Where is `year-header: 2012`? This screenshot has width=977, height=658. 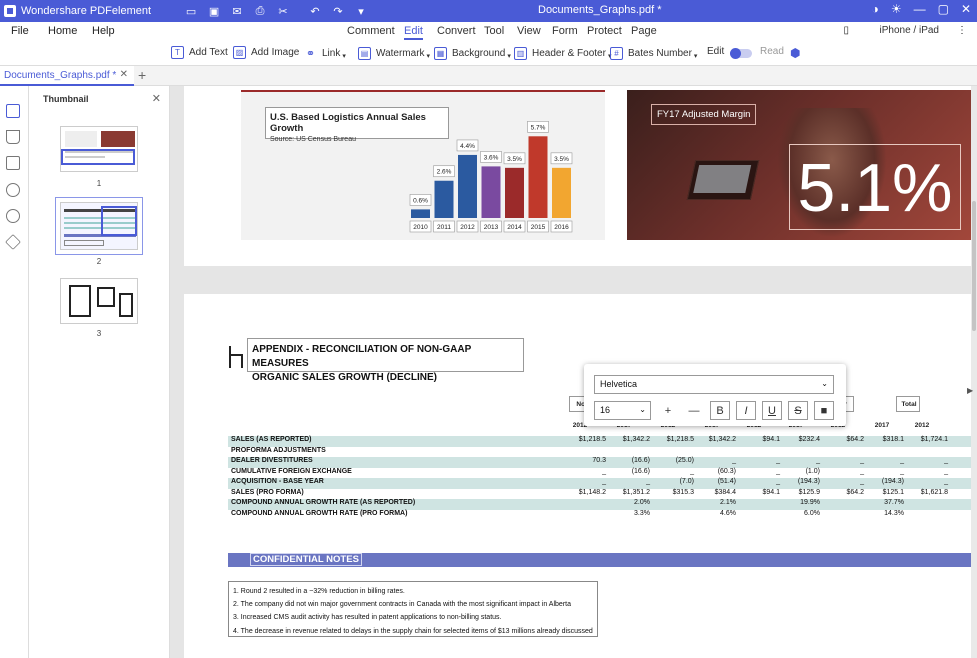 year-header: 2012 is located at coordinates (922, 425).